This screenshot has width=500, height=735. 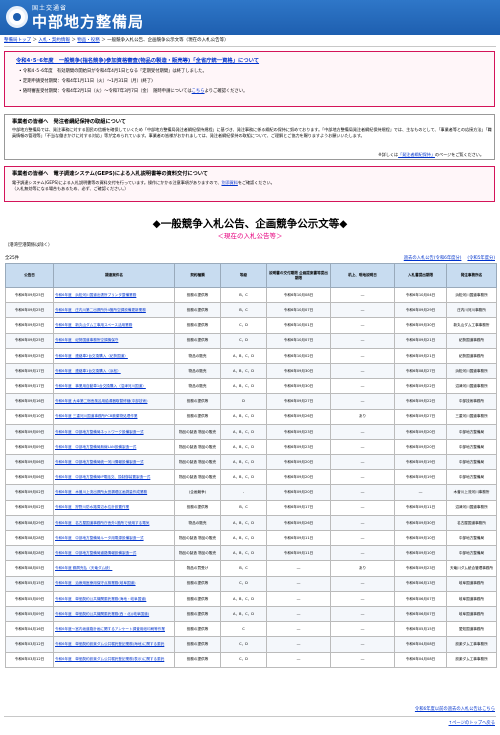 I want to click on geps-attachment-link: 別添資料, so click(x=230, y=182).